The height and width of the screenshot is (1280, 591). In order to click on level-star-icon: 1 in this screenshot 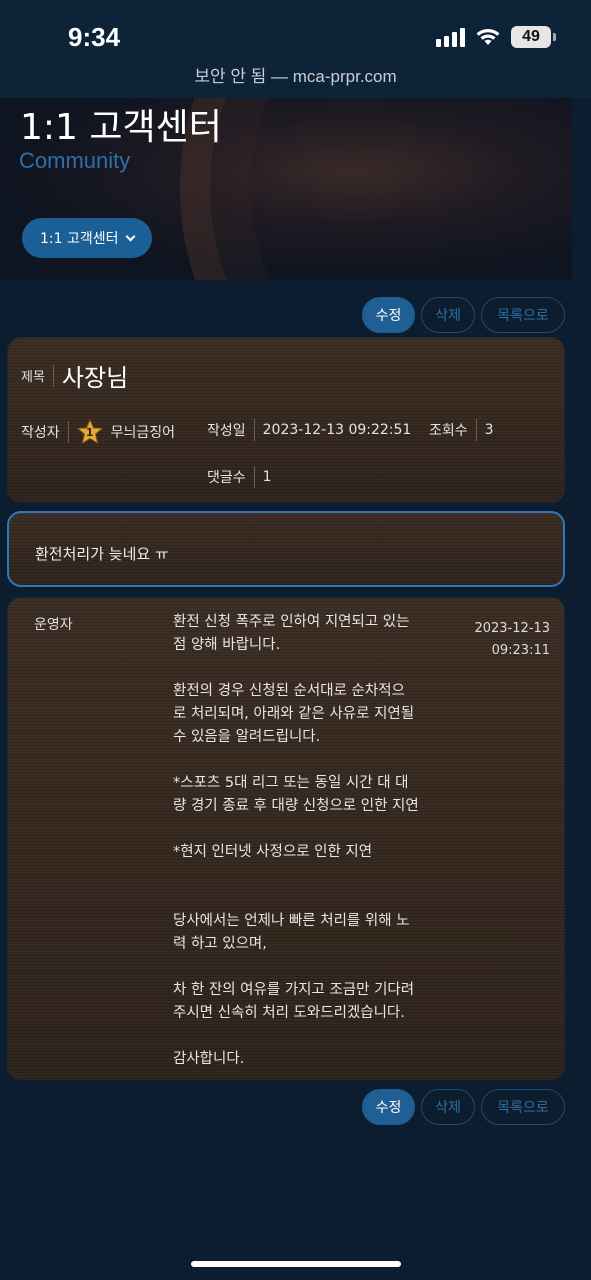, I will do `click(89, 432)`.